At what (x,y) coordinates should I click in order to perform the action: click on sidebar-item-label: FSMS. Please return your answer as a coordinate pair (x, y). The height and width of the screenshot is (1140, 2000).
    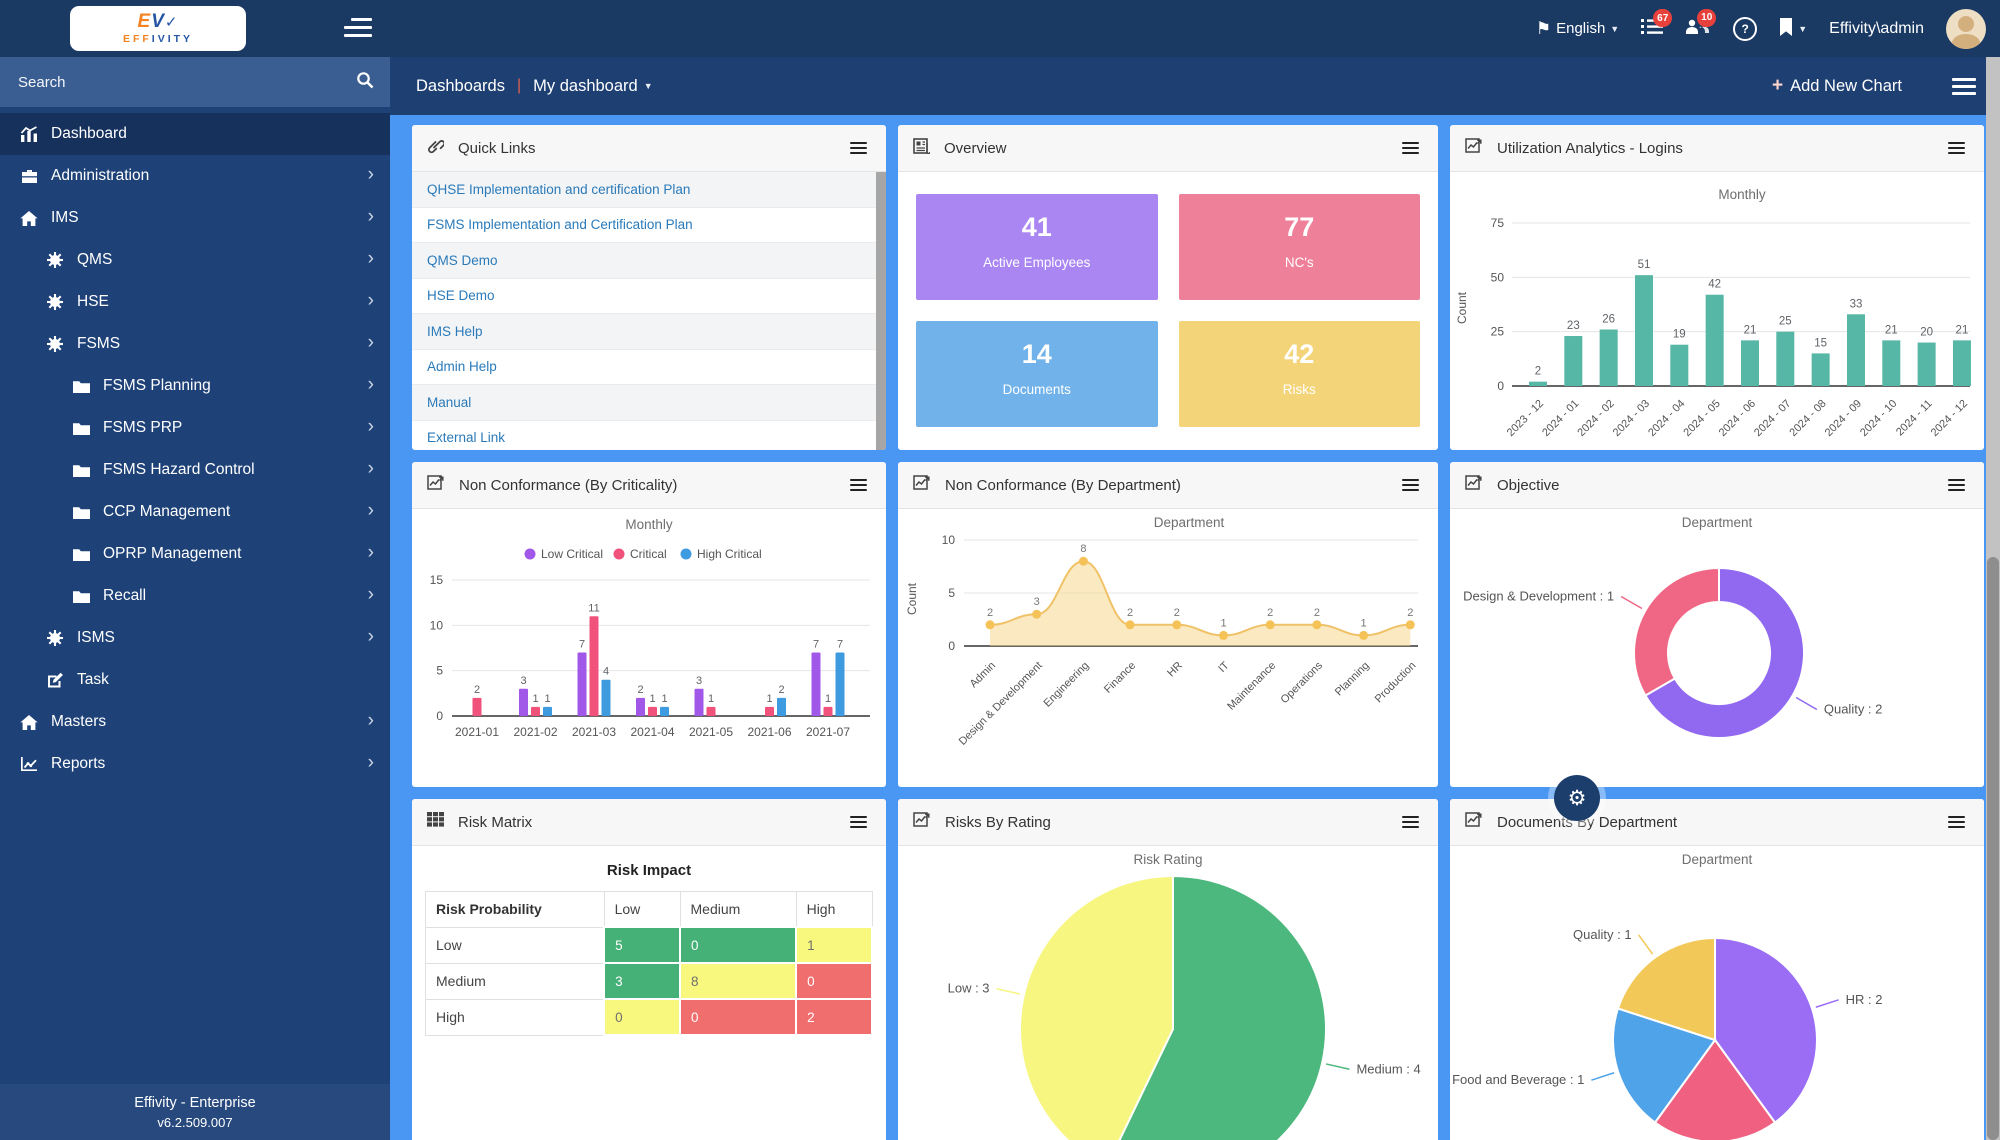
    Looking at the image, I should click on (99, 343).